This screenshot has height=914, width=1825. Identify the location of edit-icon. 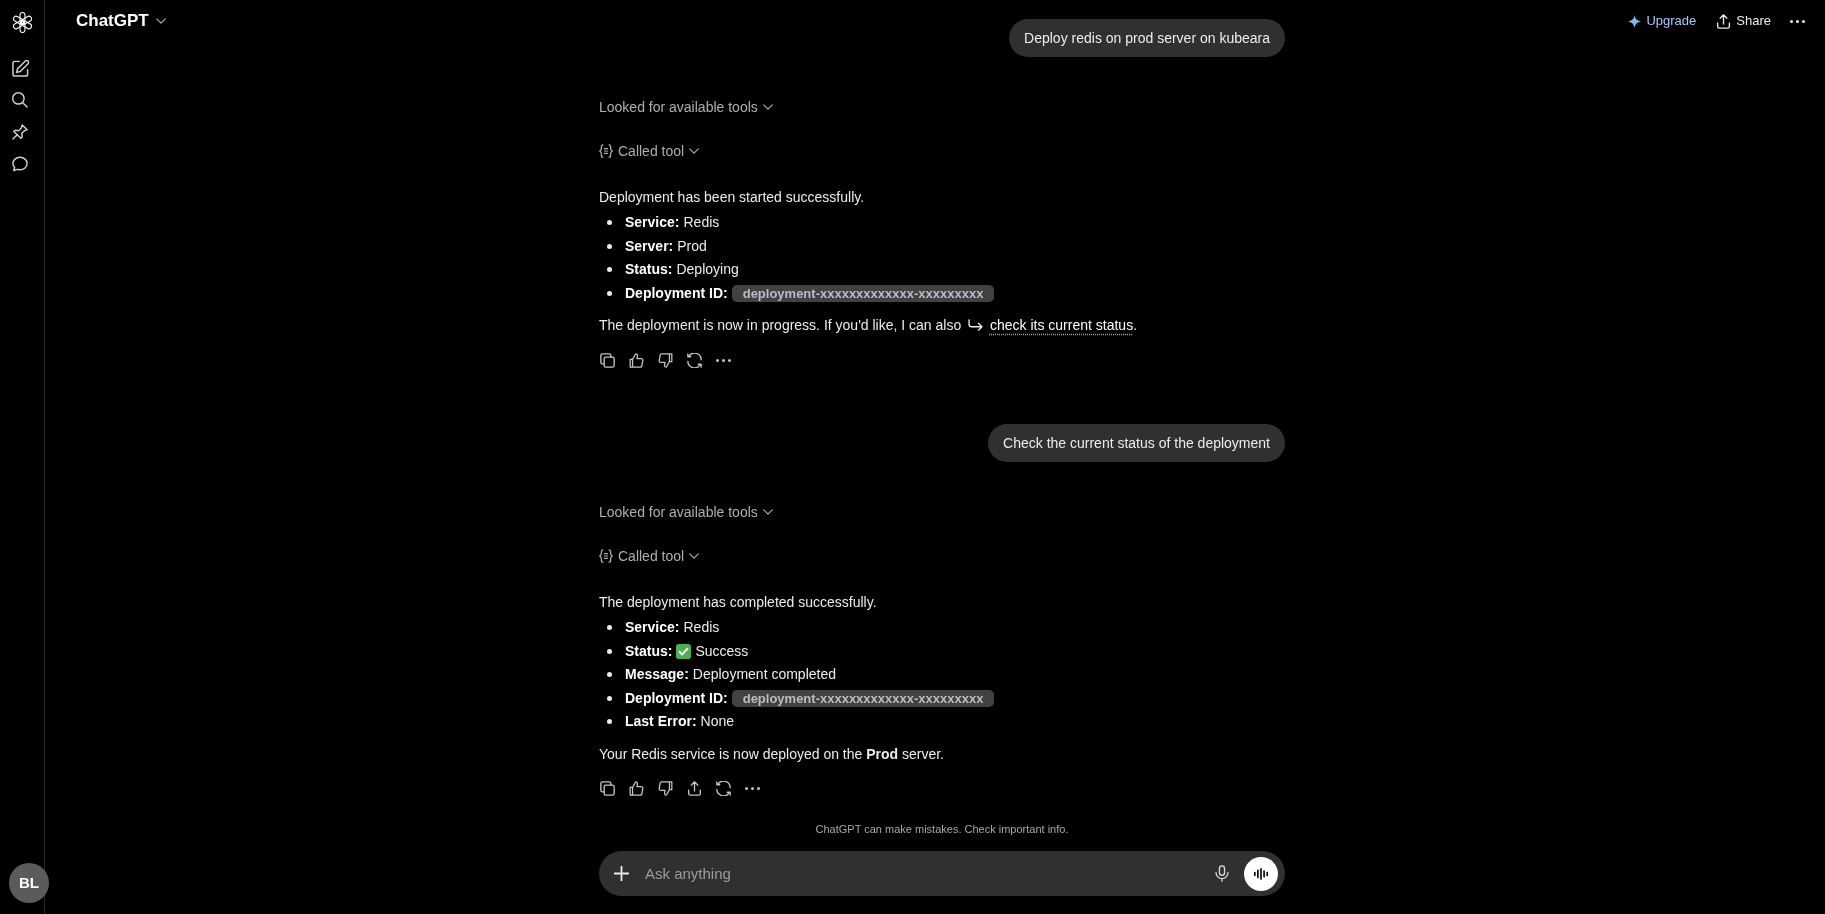
(20, 68).